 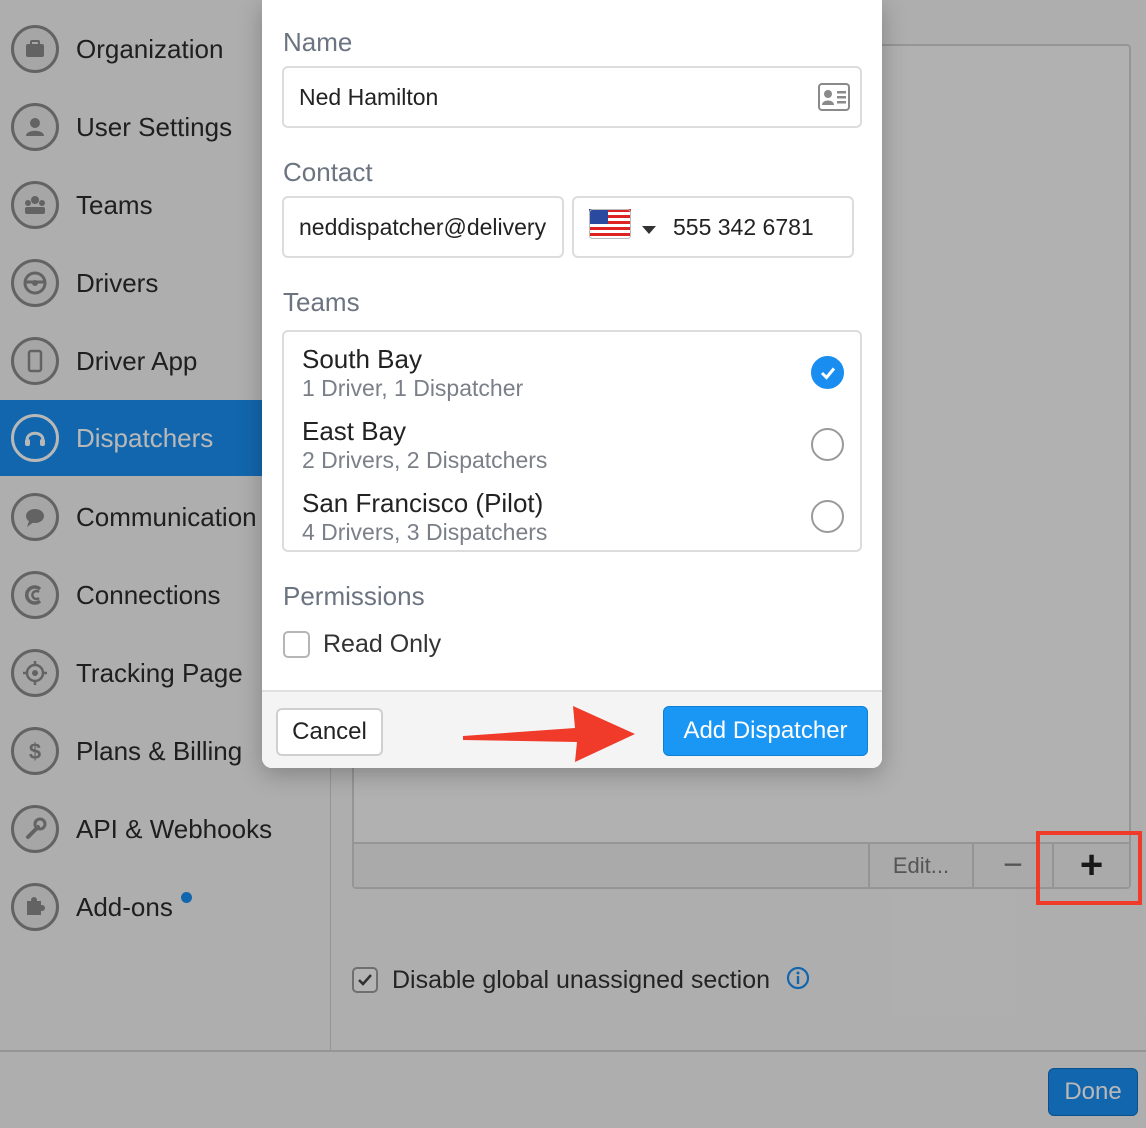 I want to click on team-detail: 4 Drivers, 3 Dispatchers, so click(x=425, y=532).